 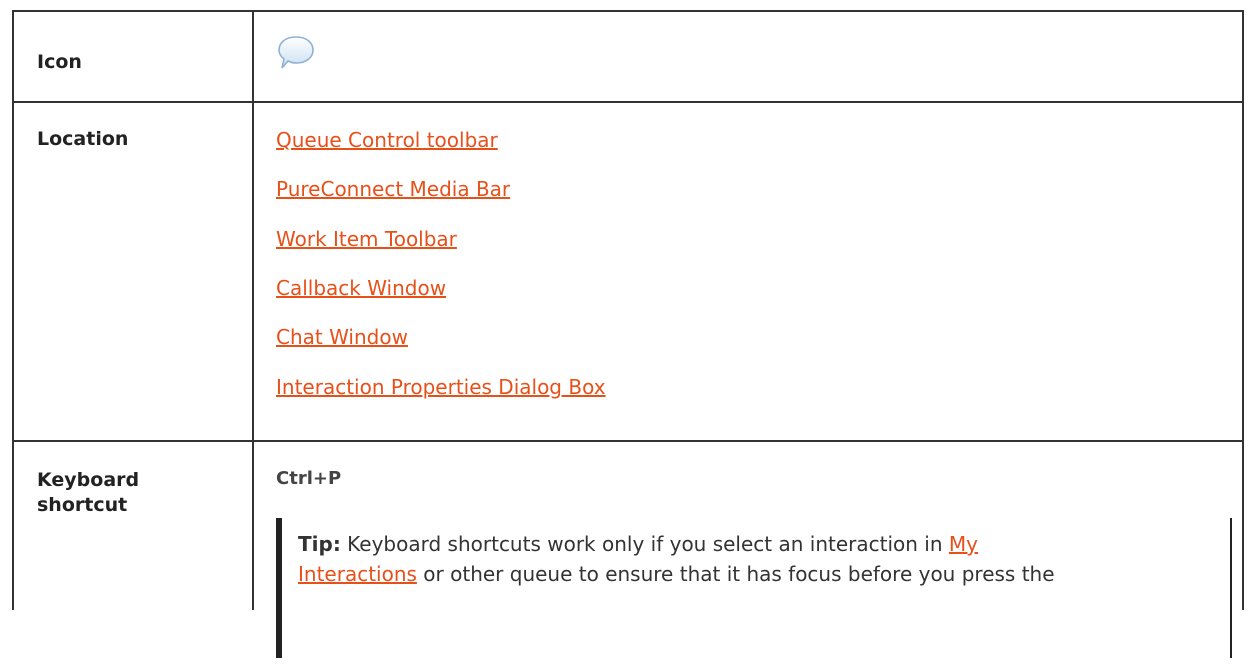 I want to click on keyboard-label-line1: Keyboard, so click(x=88, y=480).